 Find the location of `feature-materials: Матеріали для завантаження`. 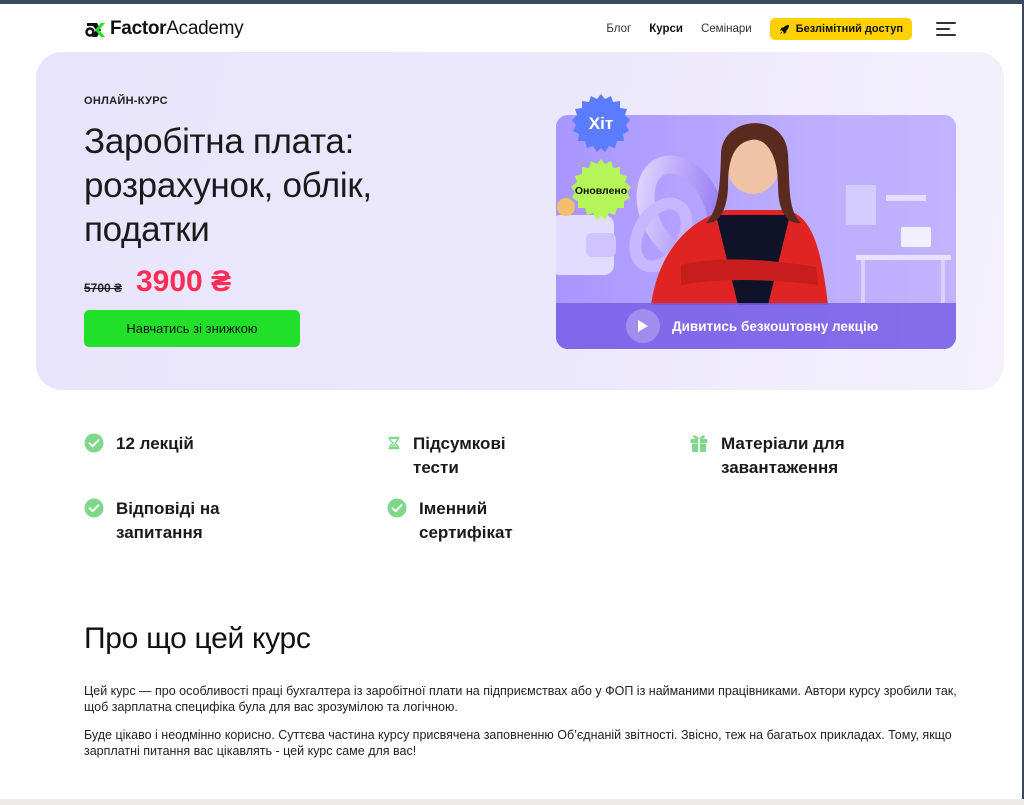

feature-materials: Матеріали для завантаження is located at coordinates (767, 456).